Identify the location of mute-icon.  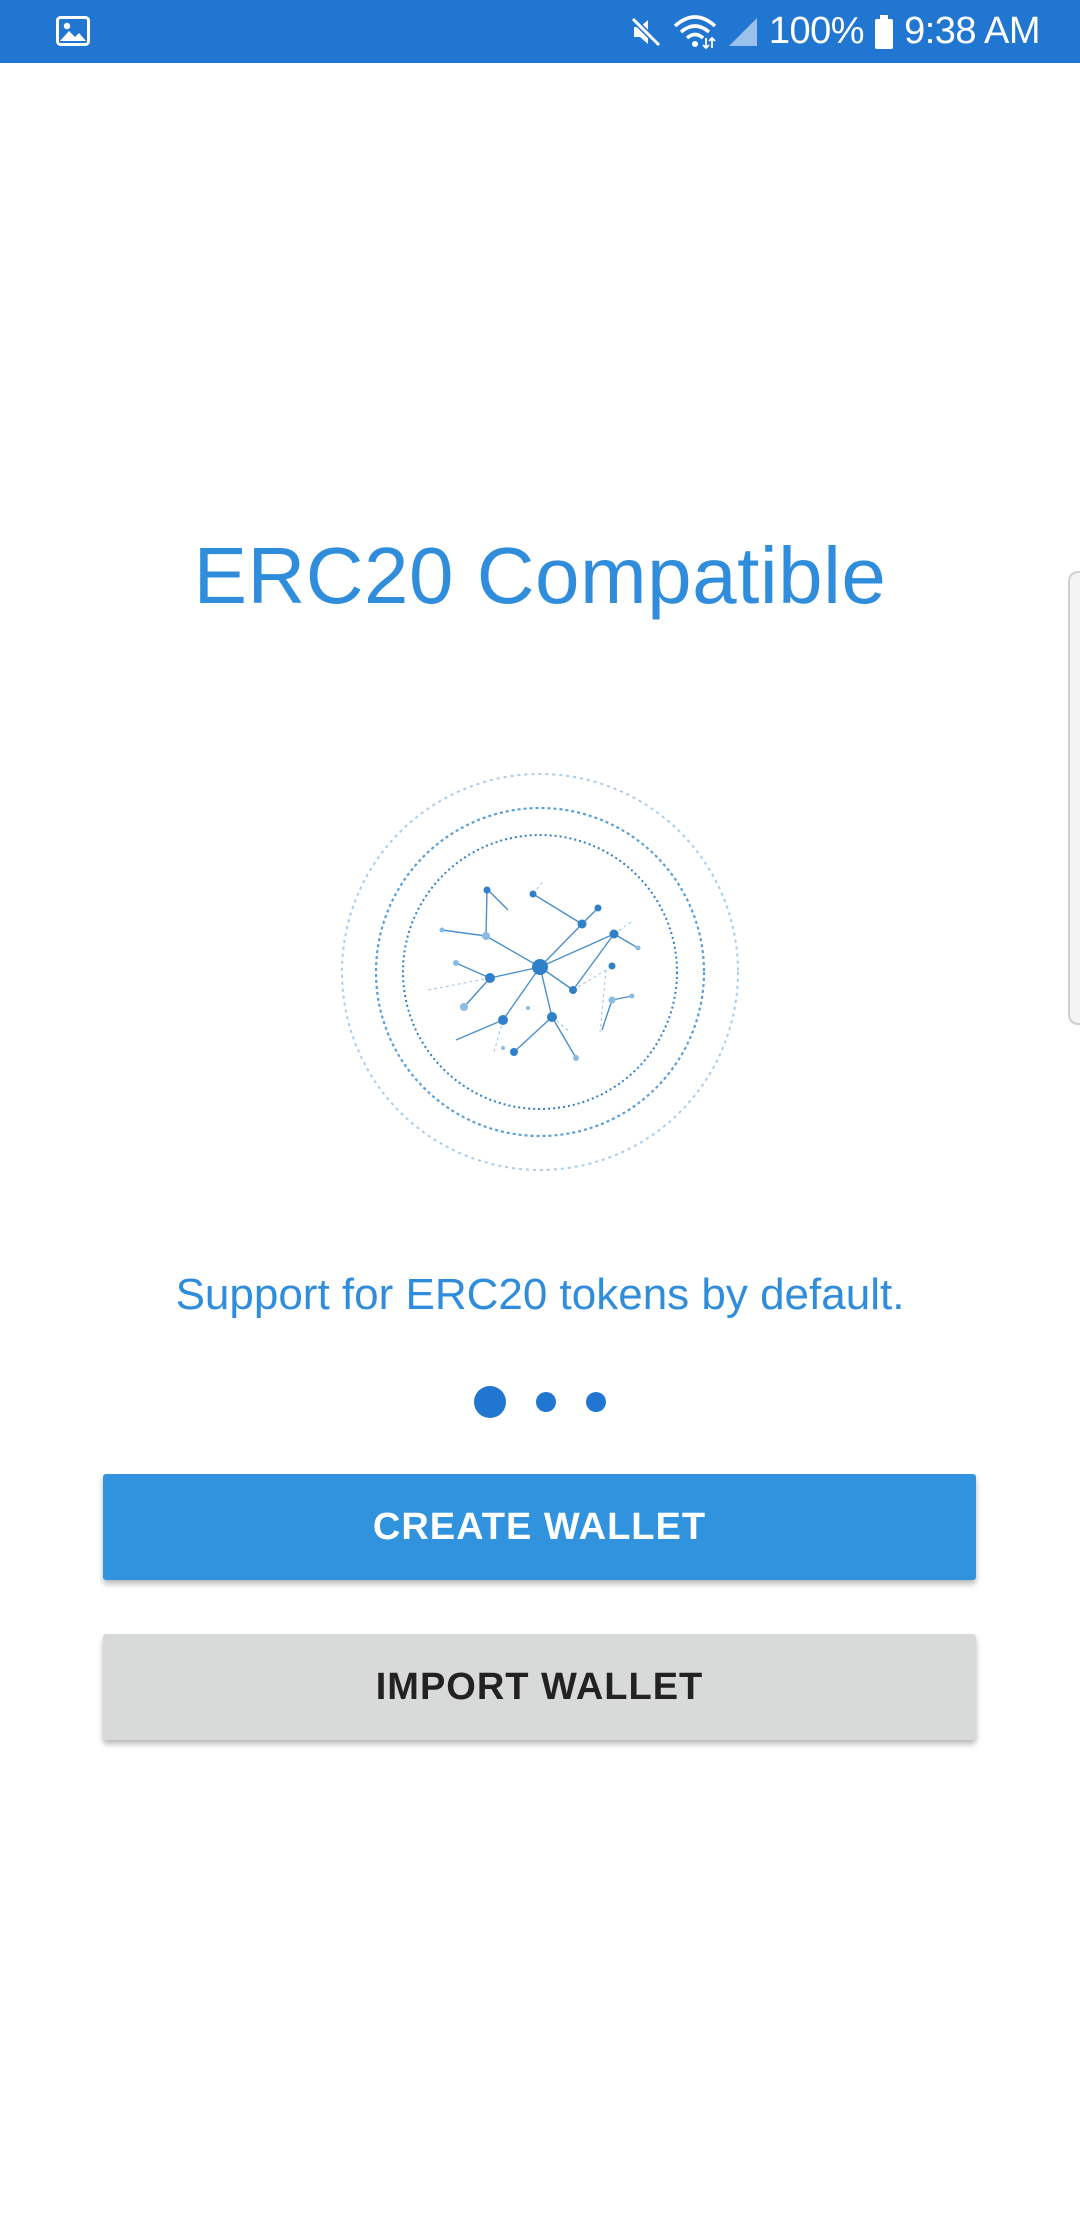
(646, 32).